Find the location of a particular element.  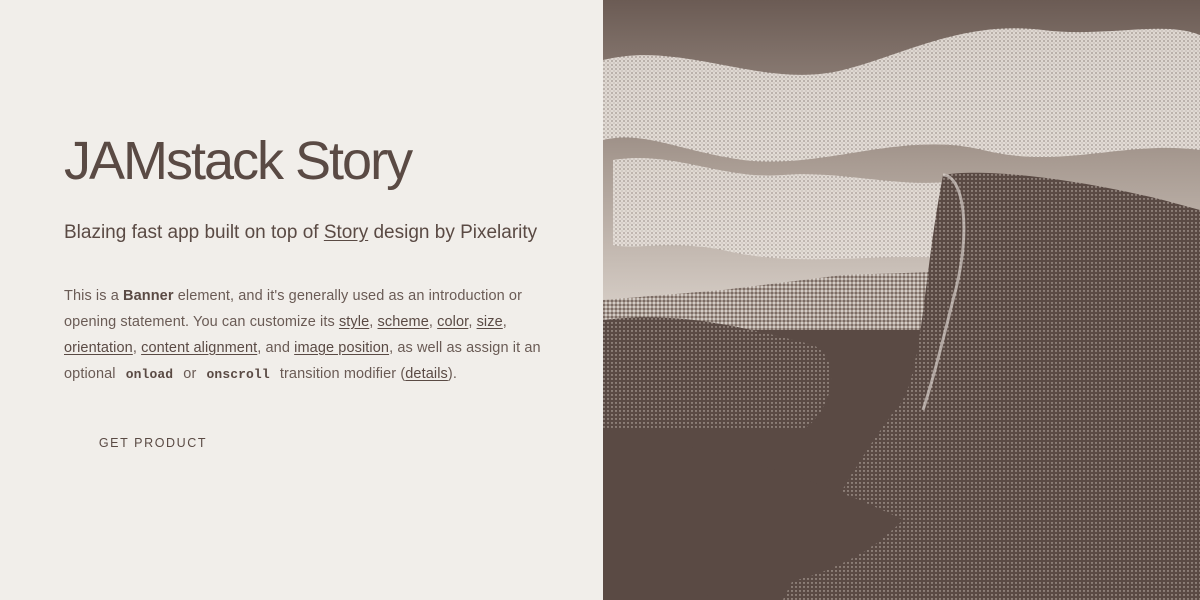

content-alignment-link: content alignment is located at coordinates (199, 348).